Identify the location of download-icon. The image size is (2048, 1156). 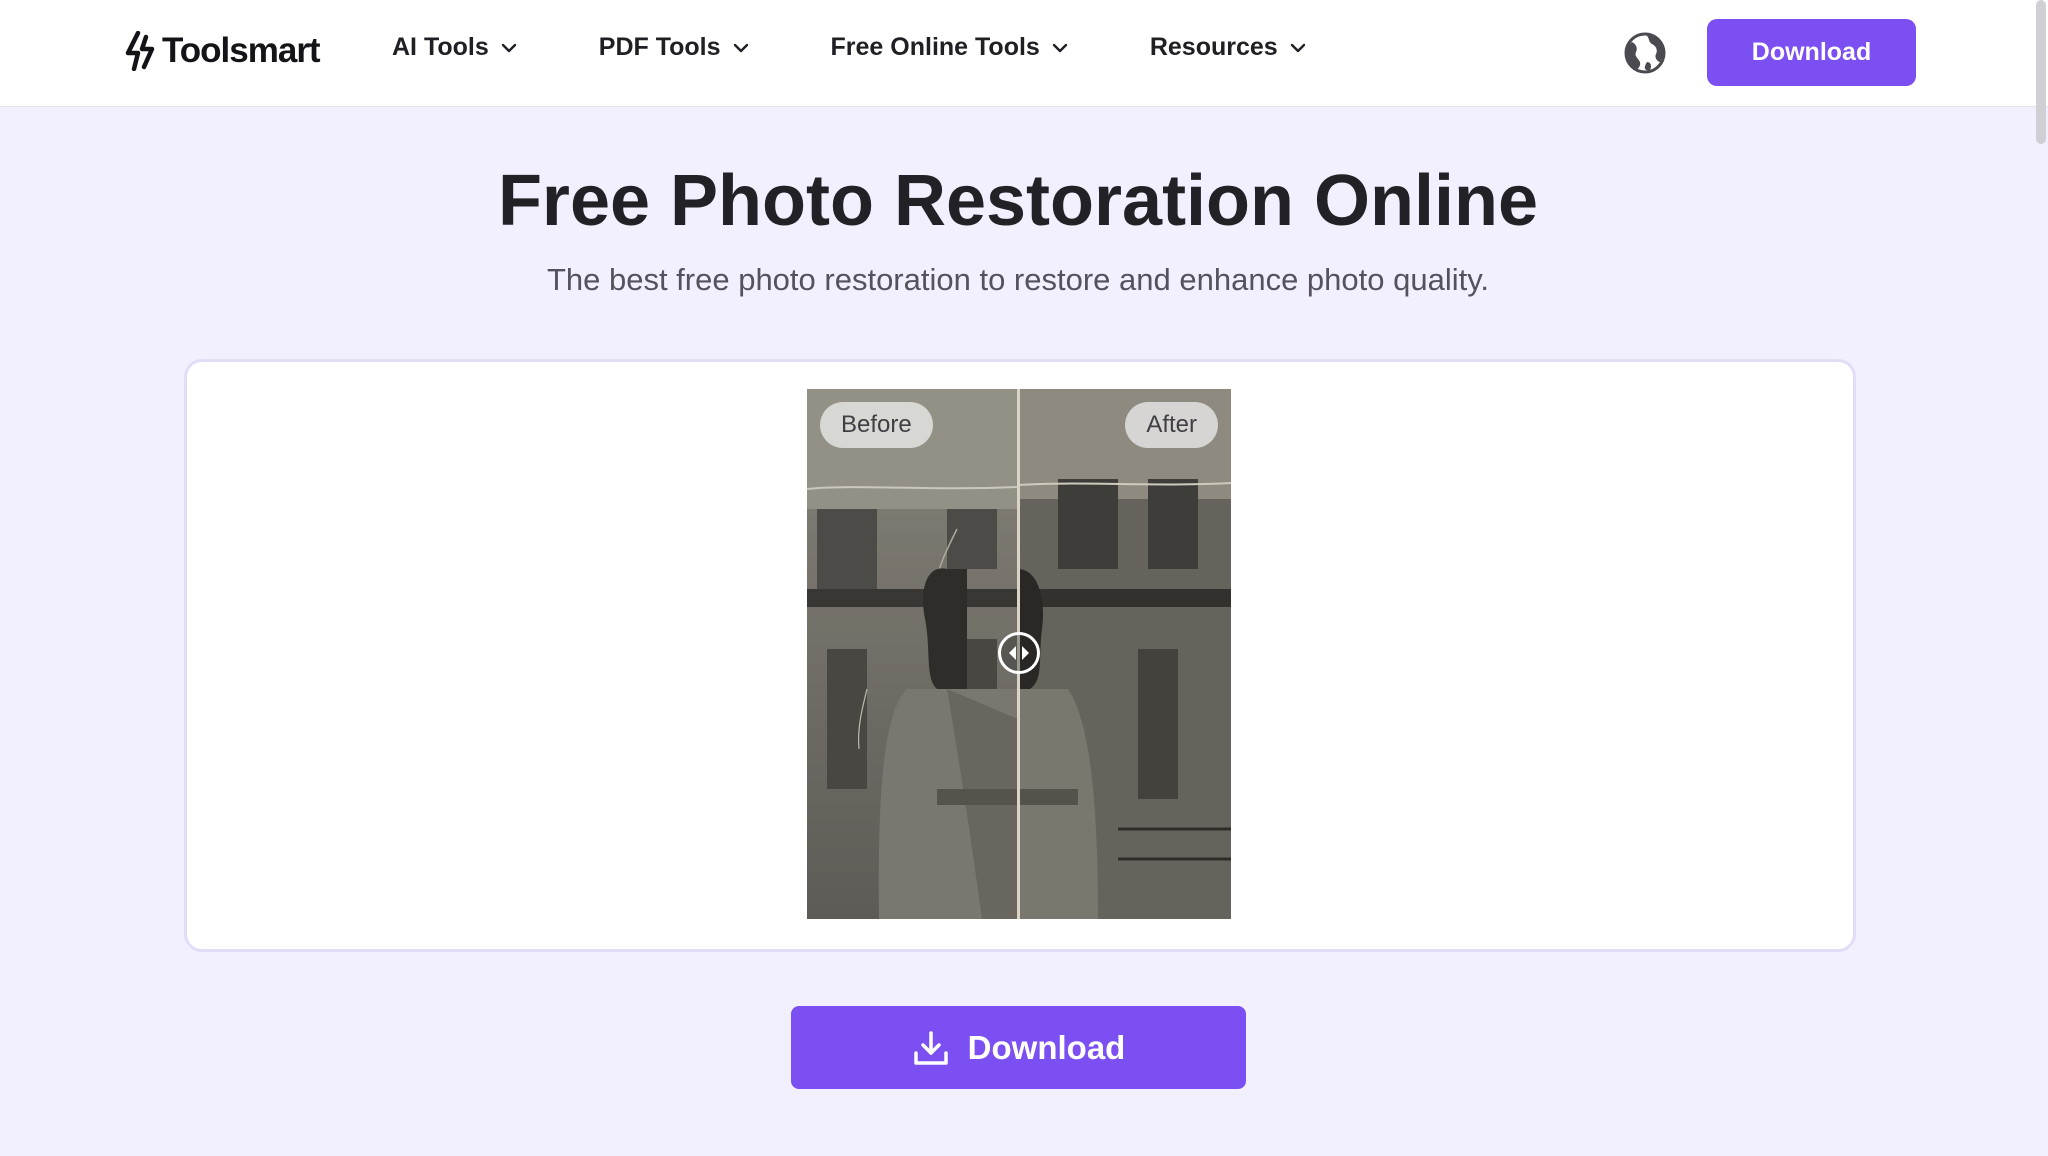
(930, 1047).